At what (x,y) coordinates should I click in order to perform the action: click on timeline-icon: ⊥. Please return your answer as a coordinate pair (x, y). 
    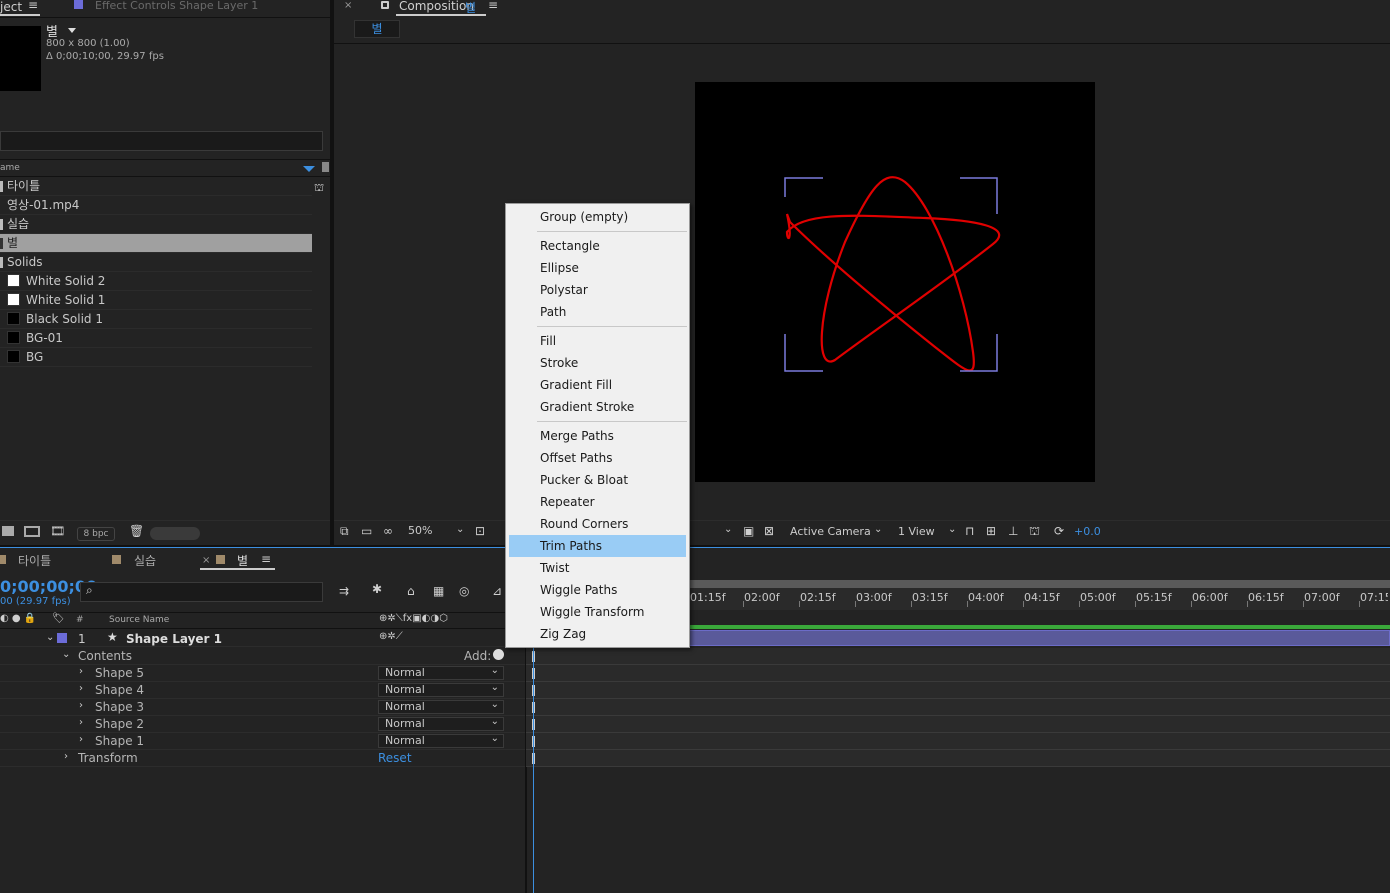
    Looking at the image, I should click on (1013, 531).